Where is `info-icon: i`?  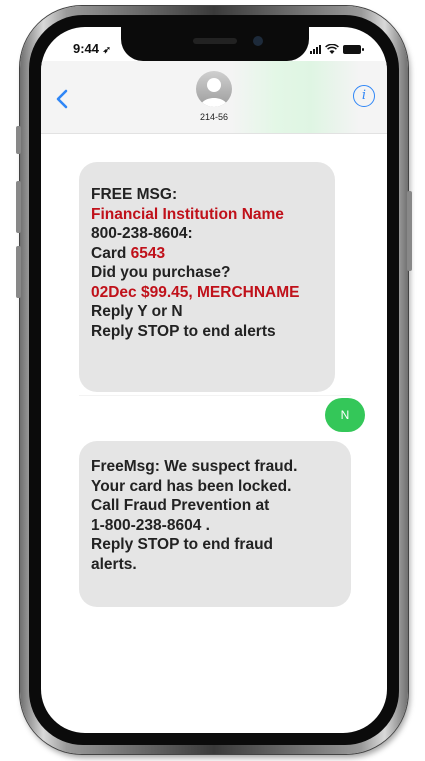 info-icon: i is located at coordinates (364, 96).